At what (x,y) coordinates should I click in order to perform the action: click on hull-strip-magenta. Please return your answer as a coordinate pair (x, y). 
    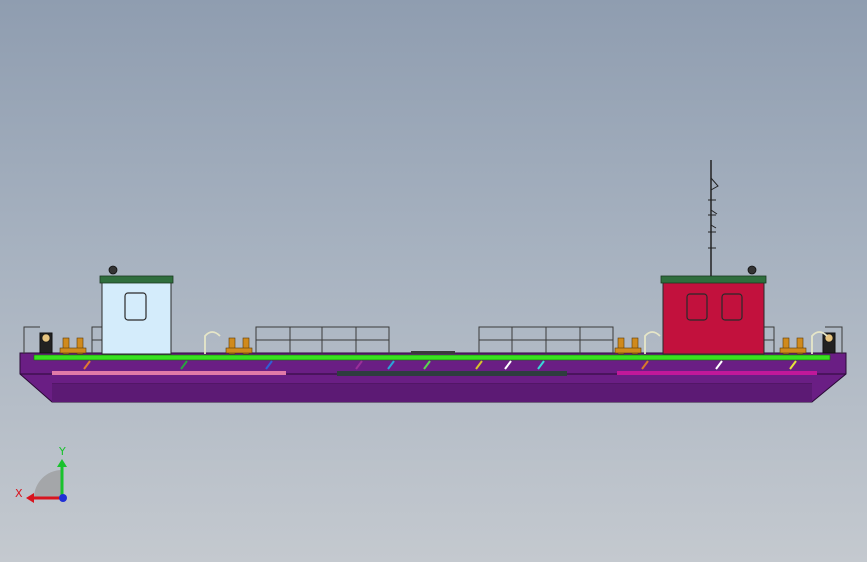
    Looking at the image, I should click on (717, 373).